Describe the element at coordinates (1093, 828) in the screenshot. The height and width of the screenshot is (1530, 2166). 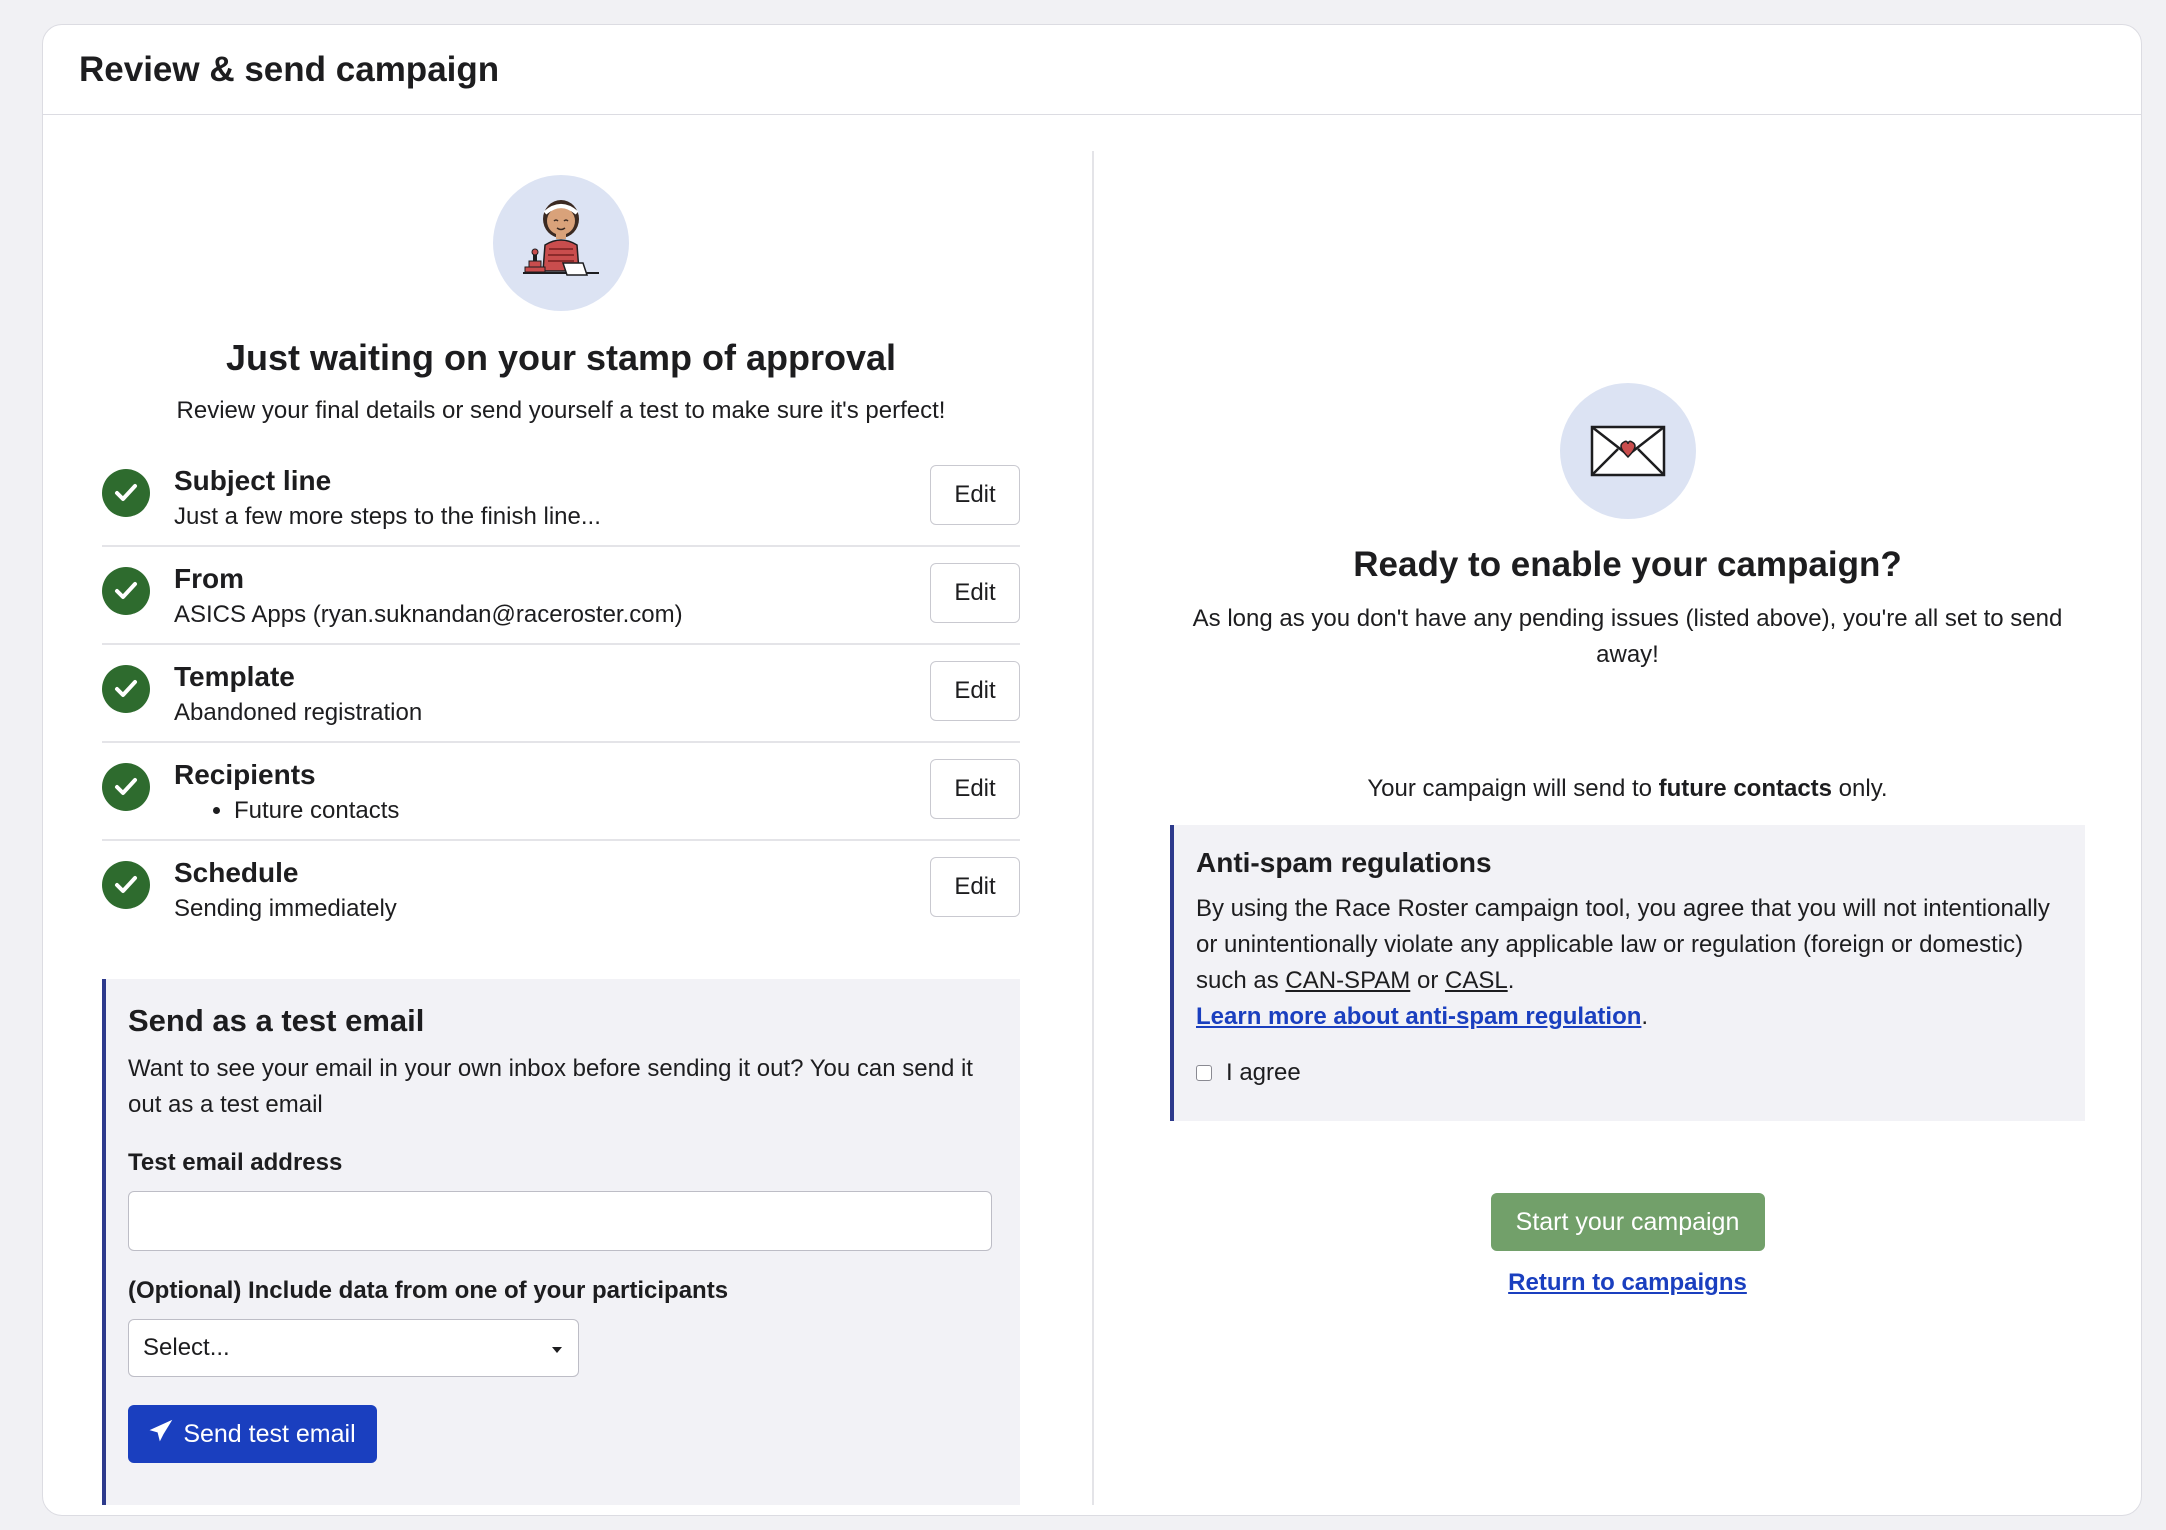
I see `column-divider` at that location.